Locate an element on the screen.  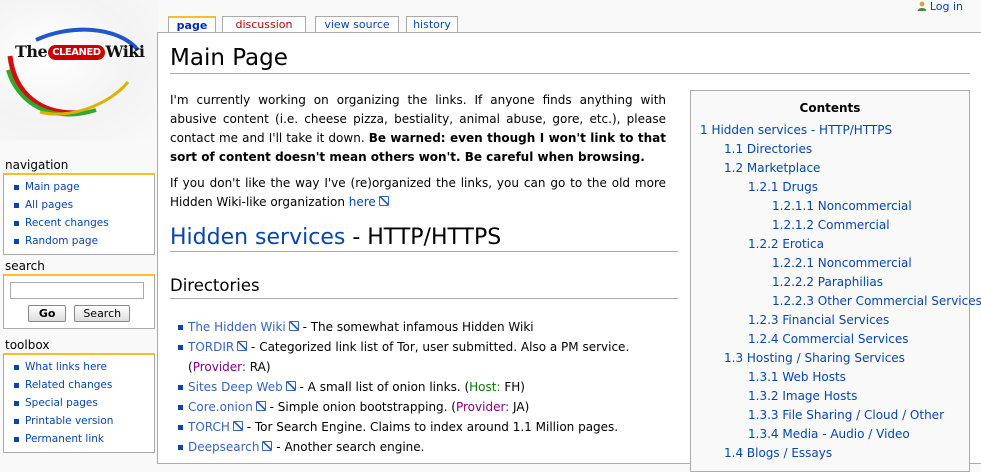
toc-link: 1 Hidden services - HTTP/HTTPS is located at coordinates (796, 130).